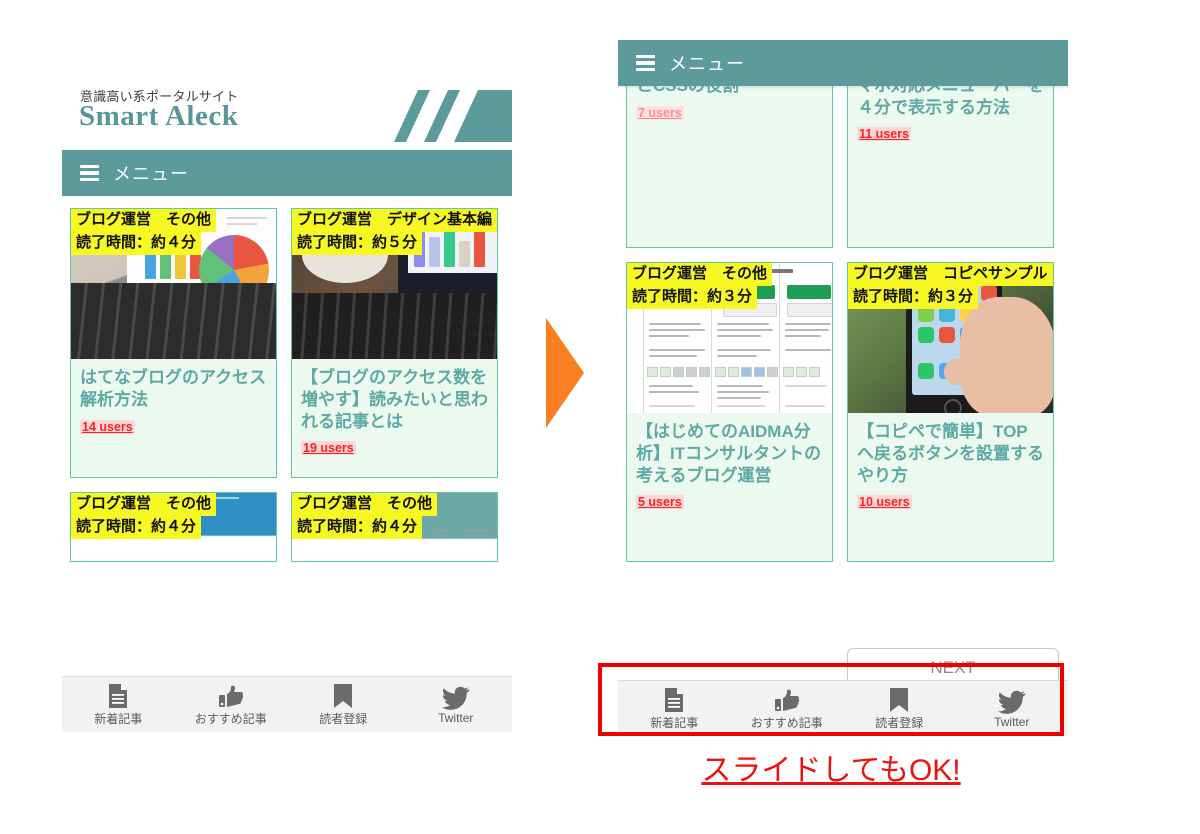  I want to click on card-body: 【はじめてのAIDMA分析】ITコンサルタントの考えるブログ運営 5 users, so click(729, 487).